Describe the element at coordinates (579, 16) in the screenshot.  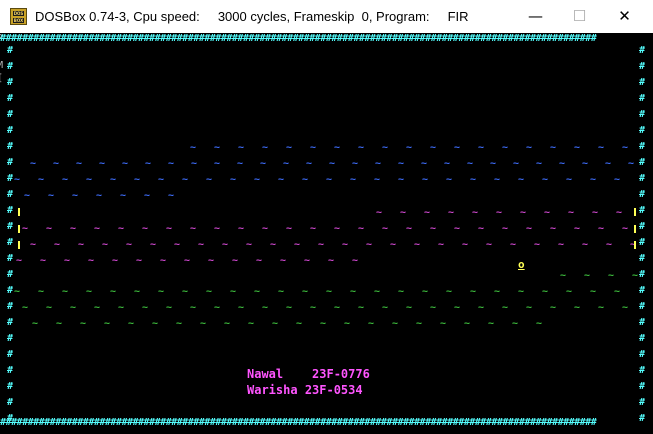
I see `maximize-button: ☐` at that location.